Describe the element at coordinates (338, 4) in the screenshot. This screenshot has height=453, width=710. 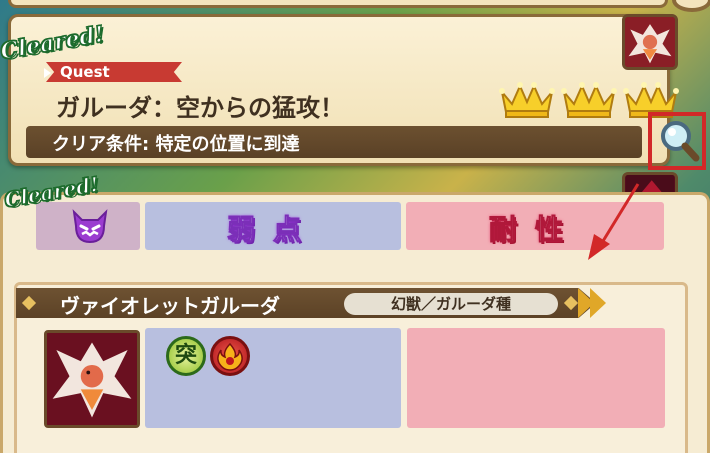
I see `previous-quest-card-edge` at that location.